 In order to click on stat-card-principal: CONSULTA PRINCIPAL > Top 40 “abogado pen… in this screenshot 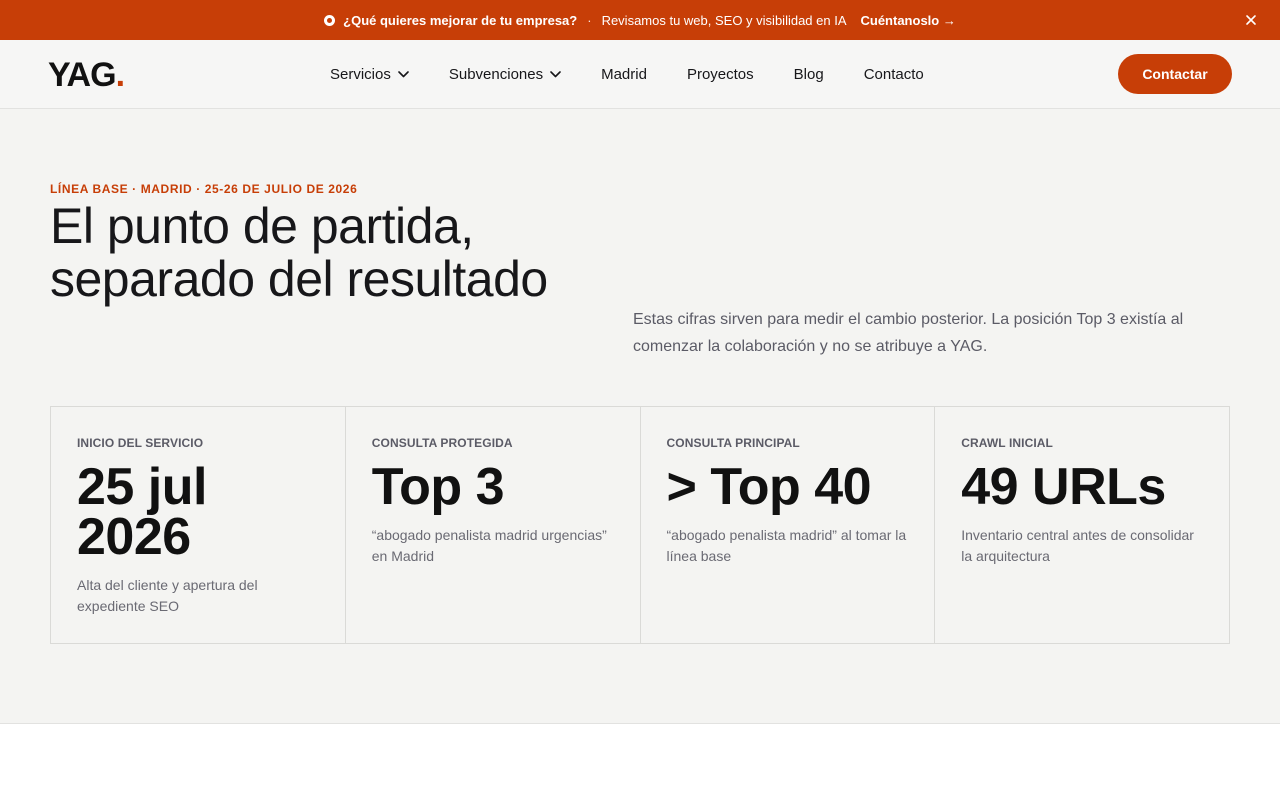, I will do `click(788, 525)`.